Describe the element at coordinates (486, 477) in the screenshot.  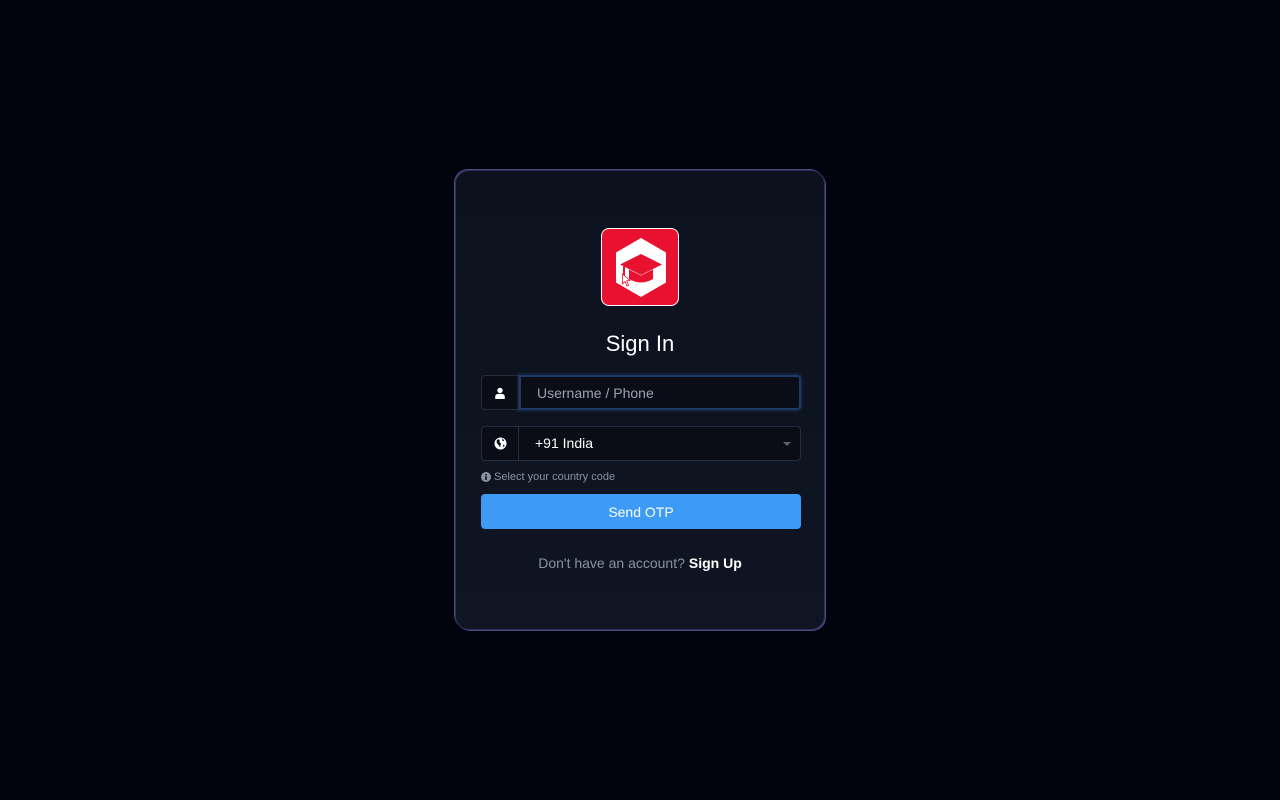
I see `info-icon` at that location.